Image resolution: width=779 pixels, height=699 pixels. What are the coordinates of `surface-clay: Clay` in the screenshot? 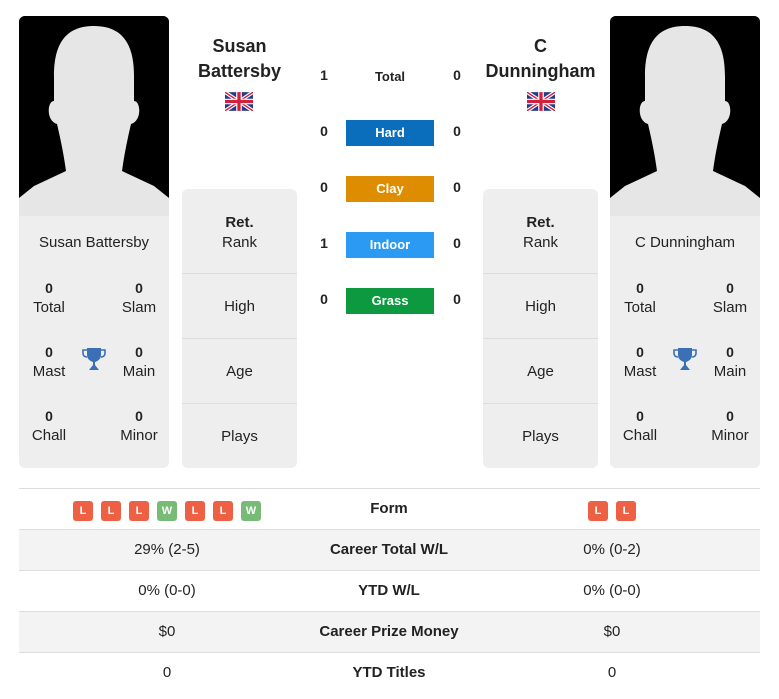 It's located at (390, 189).